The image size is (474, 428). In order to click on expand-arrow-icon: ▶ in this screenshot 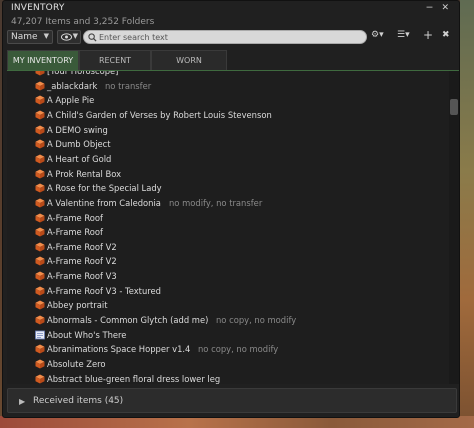, I will do `click(22, 401)`.